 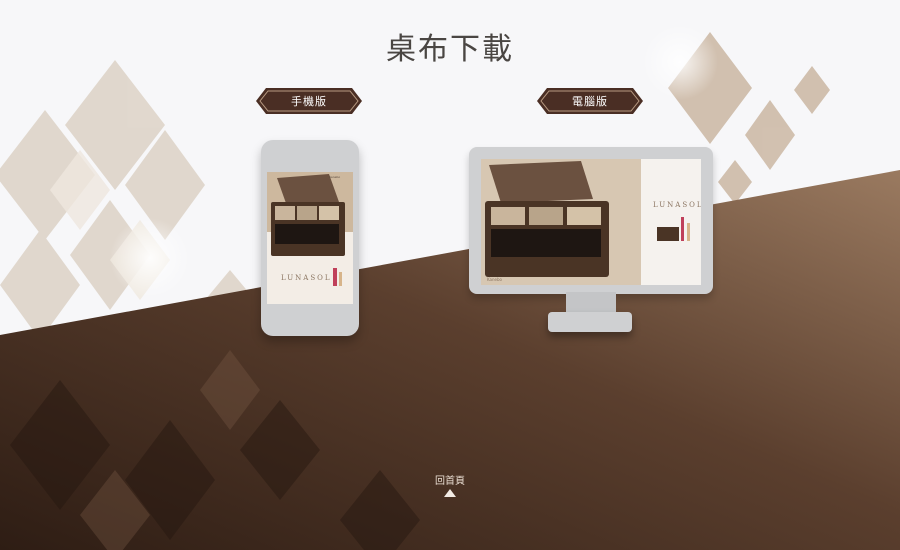 I want to click on back-home-label: 回首頁, so click(x=450, y=481).